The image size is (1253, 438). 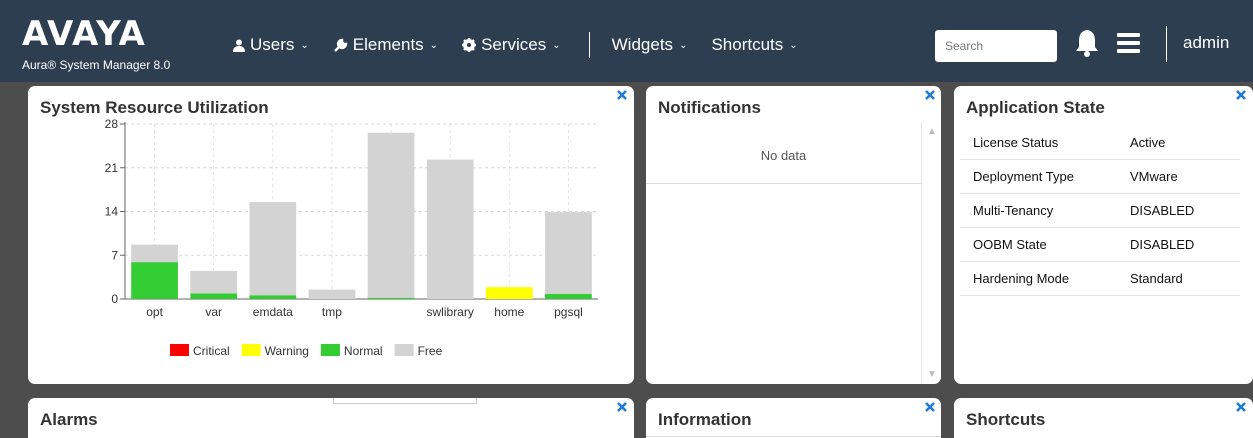 What do you see at coordinates (932, 374) in the screenshot?
I see `scroll-down-icon: ▼` at bounding box center [932, 374].